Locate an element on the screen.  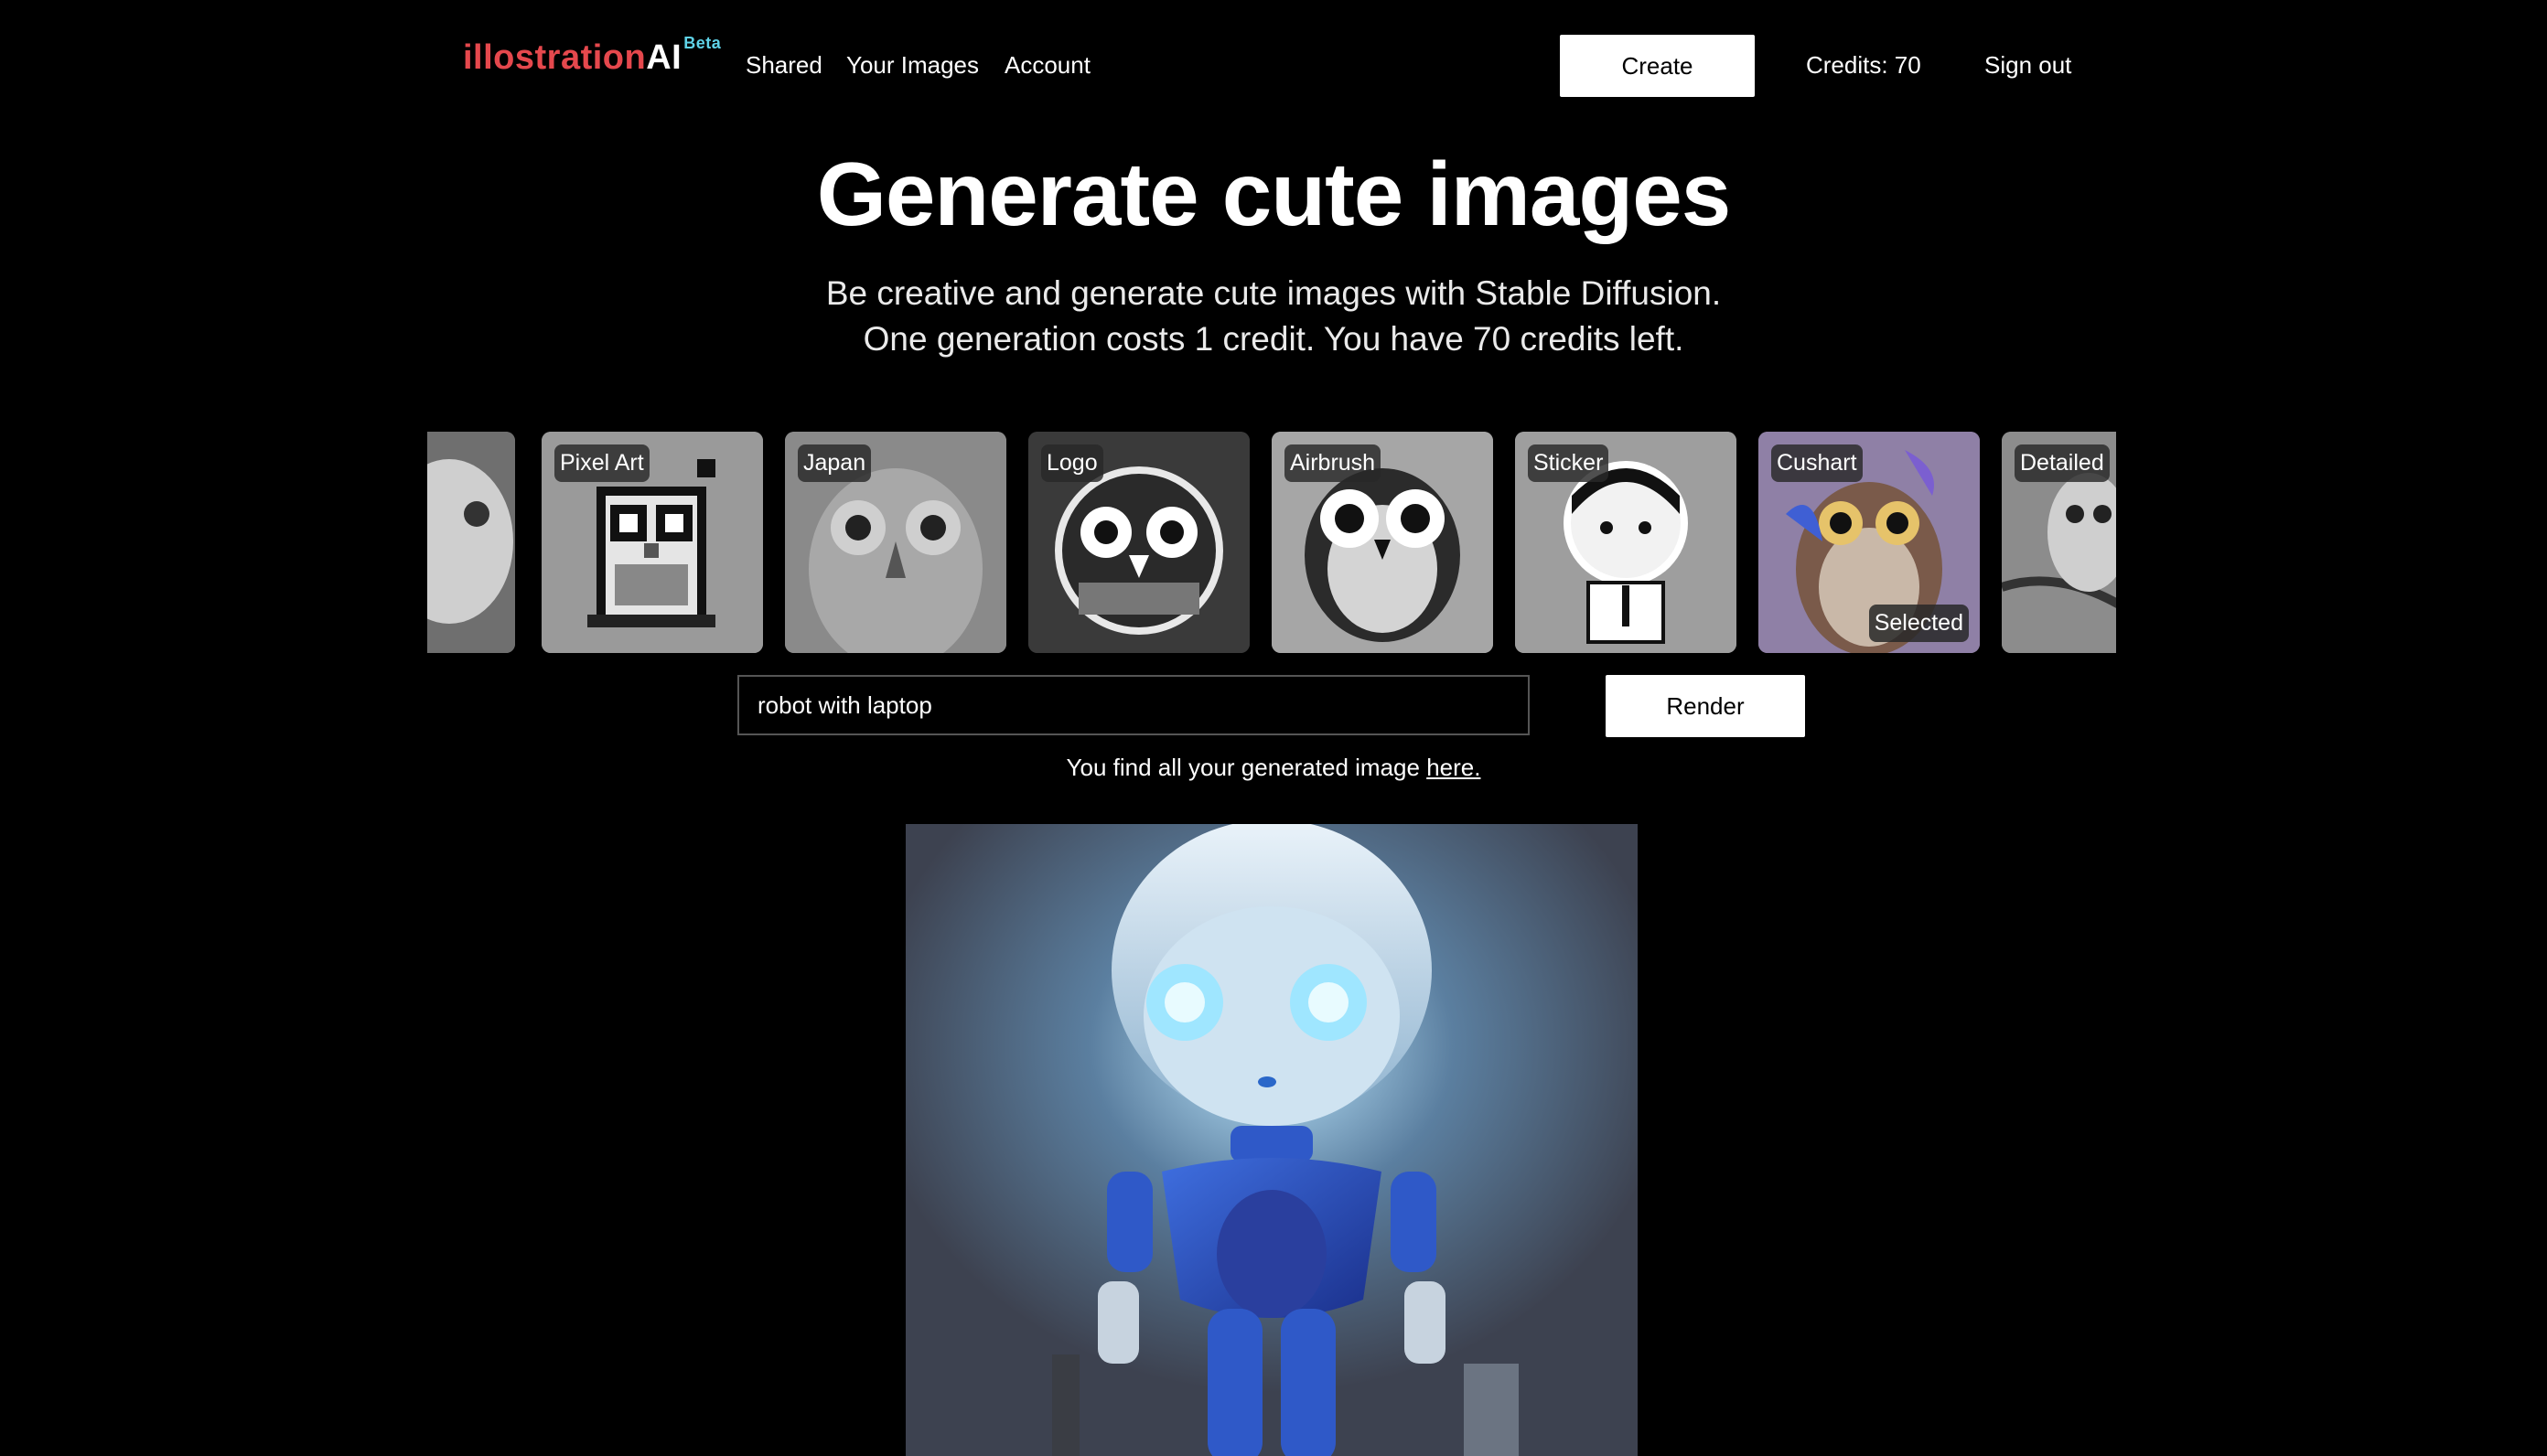
style-card-pixel-art: Pixel Art is located at coordinates (652, 542).